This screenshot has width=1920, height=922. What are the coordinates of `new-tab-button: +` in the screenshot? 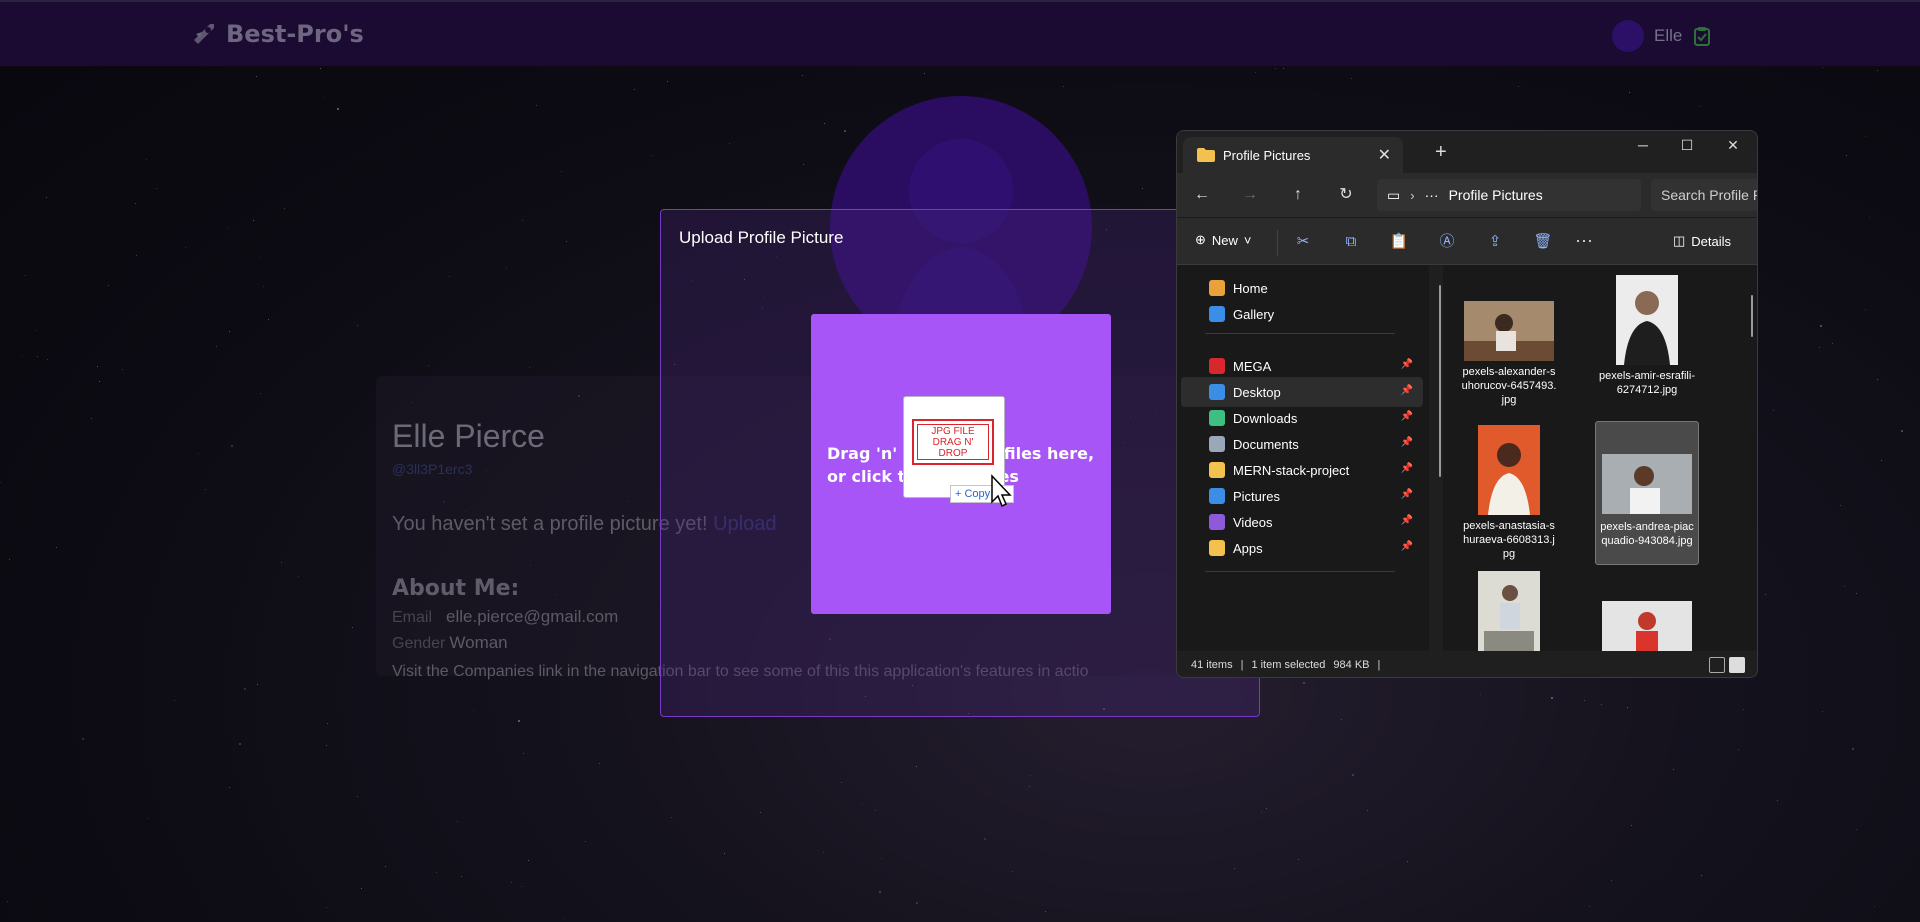 It's located at (1441, 152).